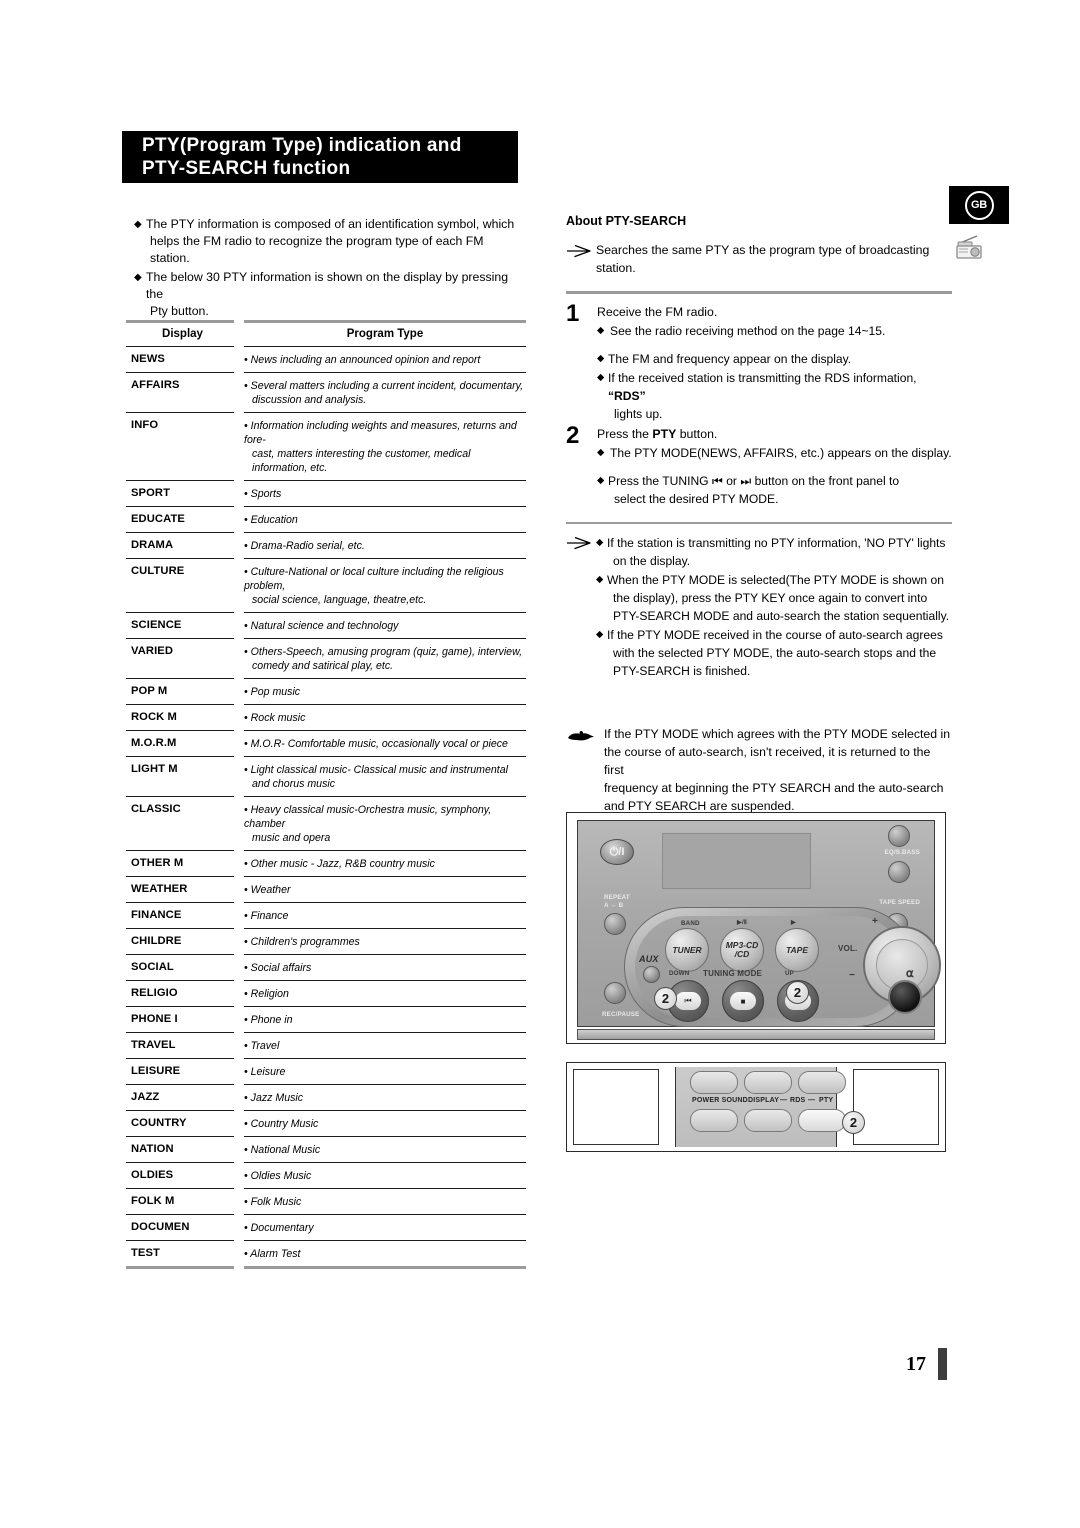 The height and width of the screenshot is (1528, 1080). I want to click on table-cell-description: • Alarm Test, so click(272, 1254).